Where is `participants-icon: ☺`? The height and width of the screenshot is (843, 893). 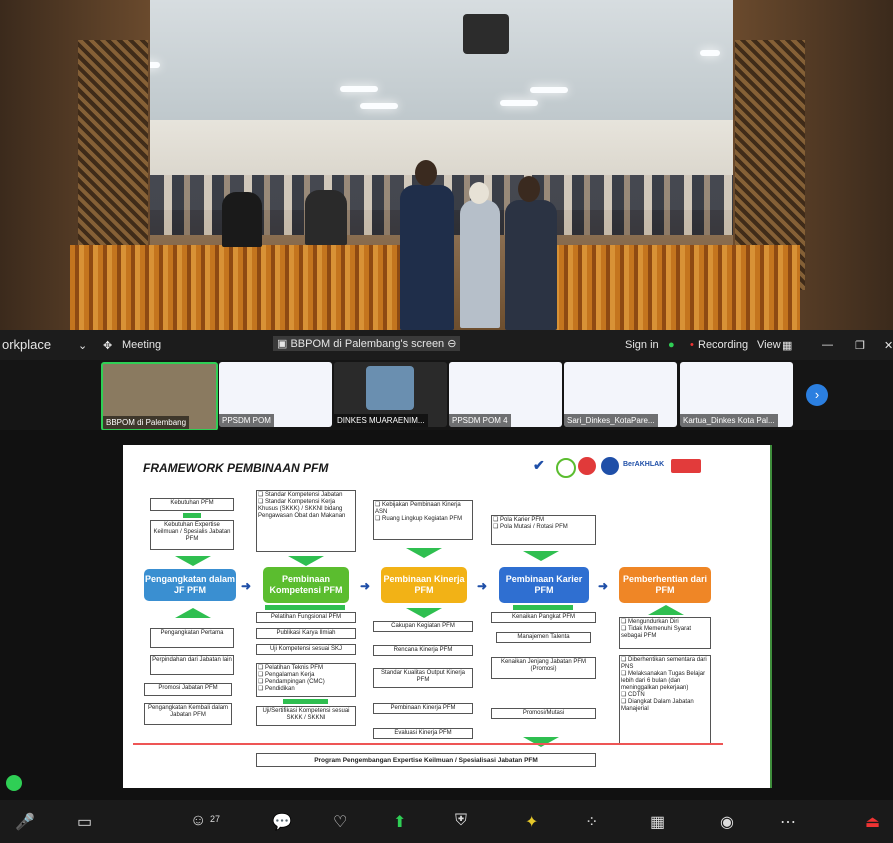
participants-icon: ☺ is located at coordinates (198, 821).